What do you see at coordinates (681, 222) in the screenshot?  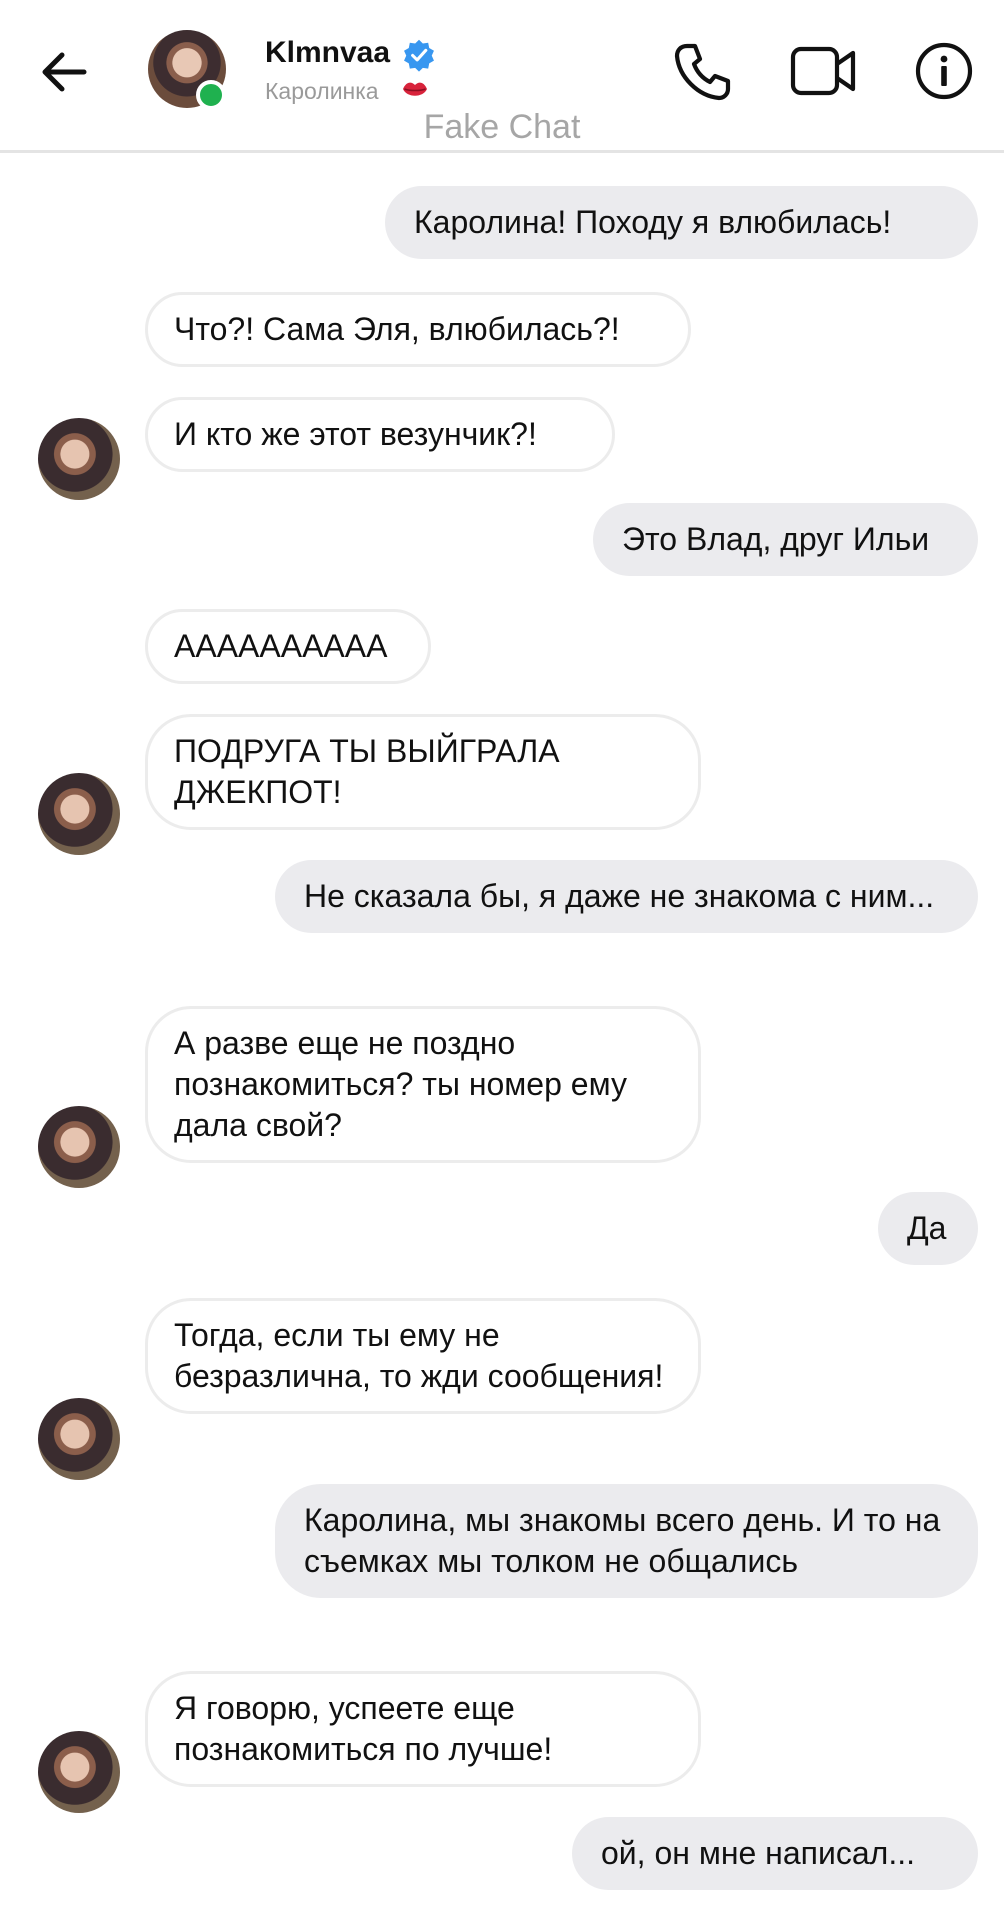 I see `sent-message-bubble: Каролина! Походу я влюбилась!` at bounding box center [681, 222].